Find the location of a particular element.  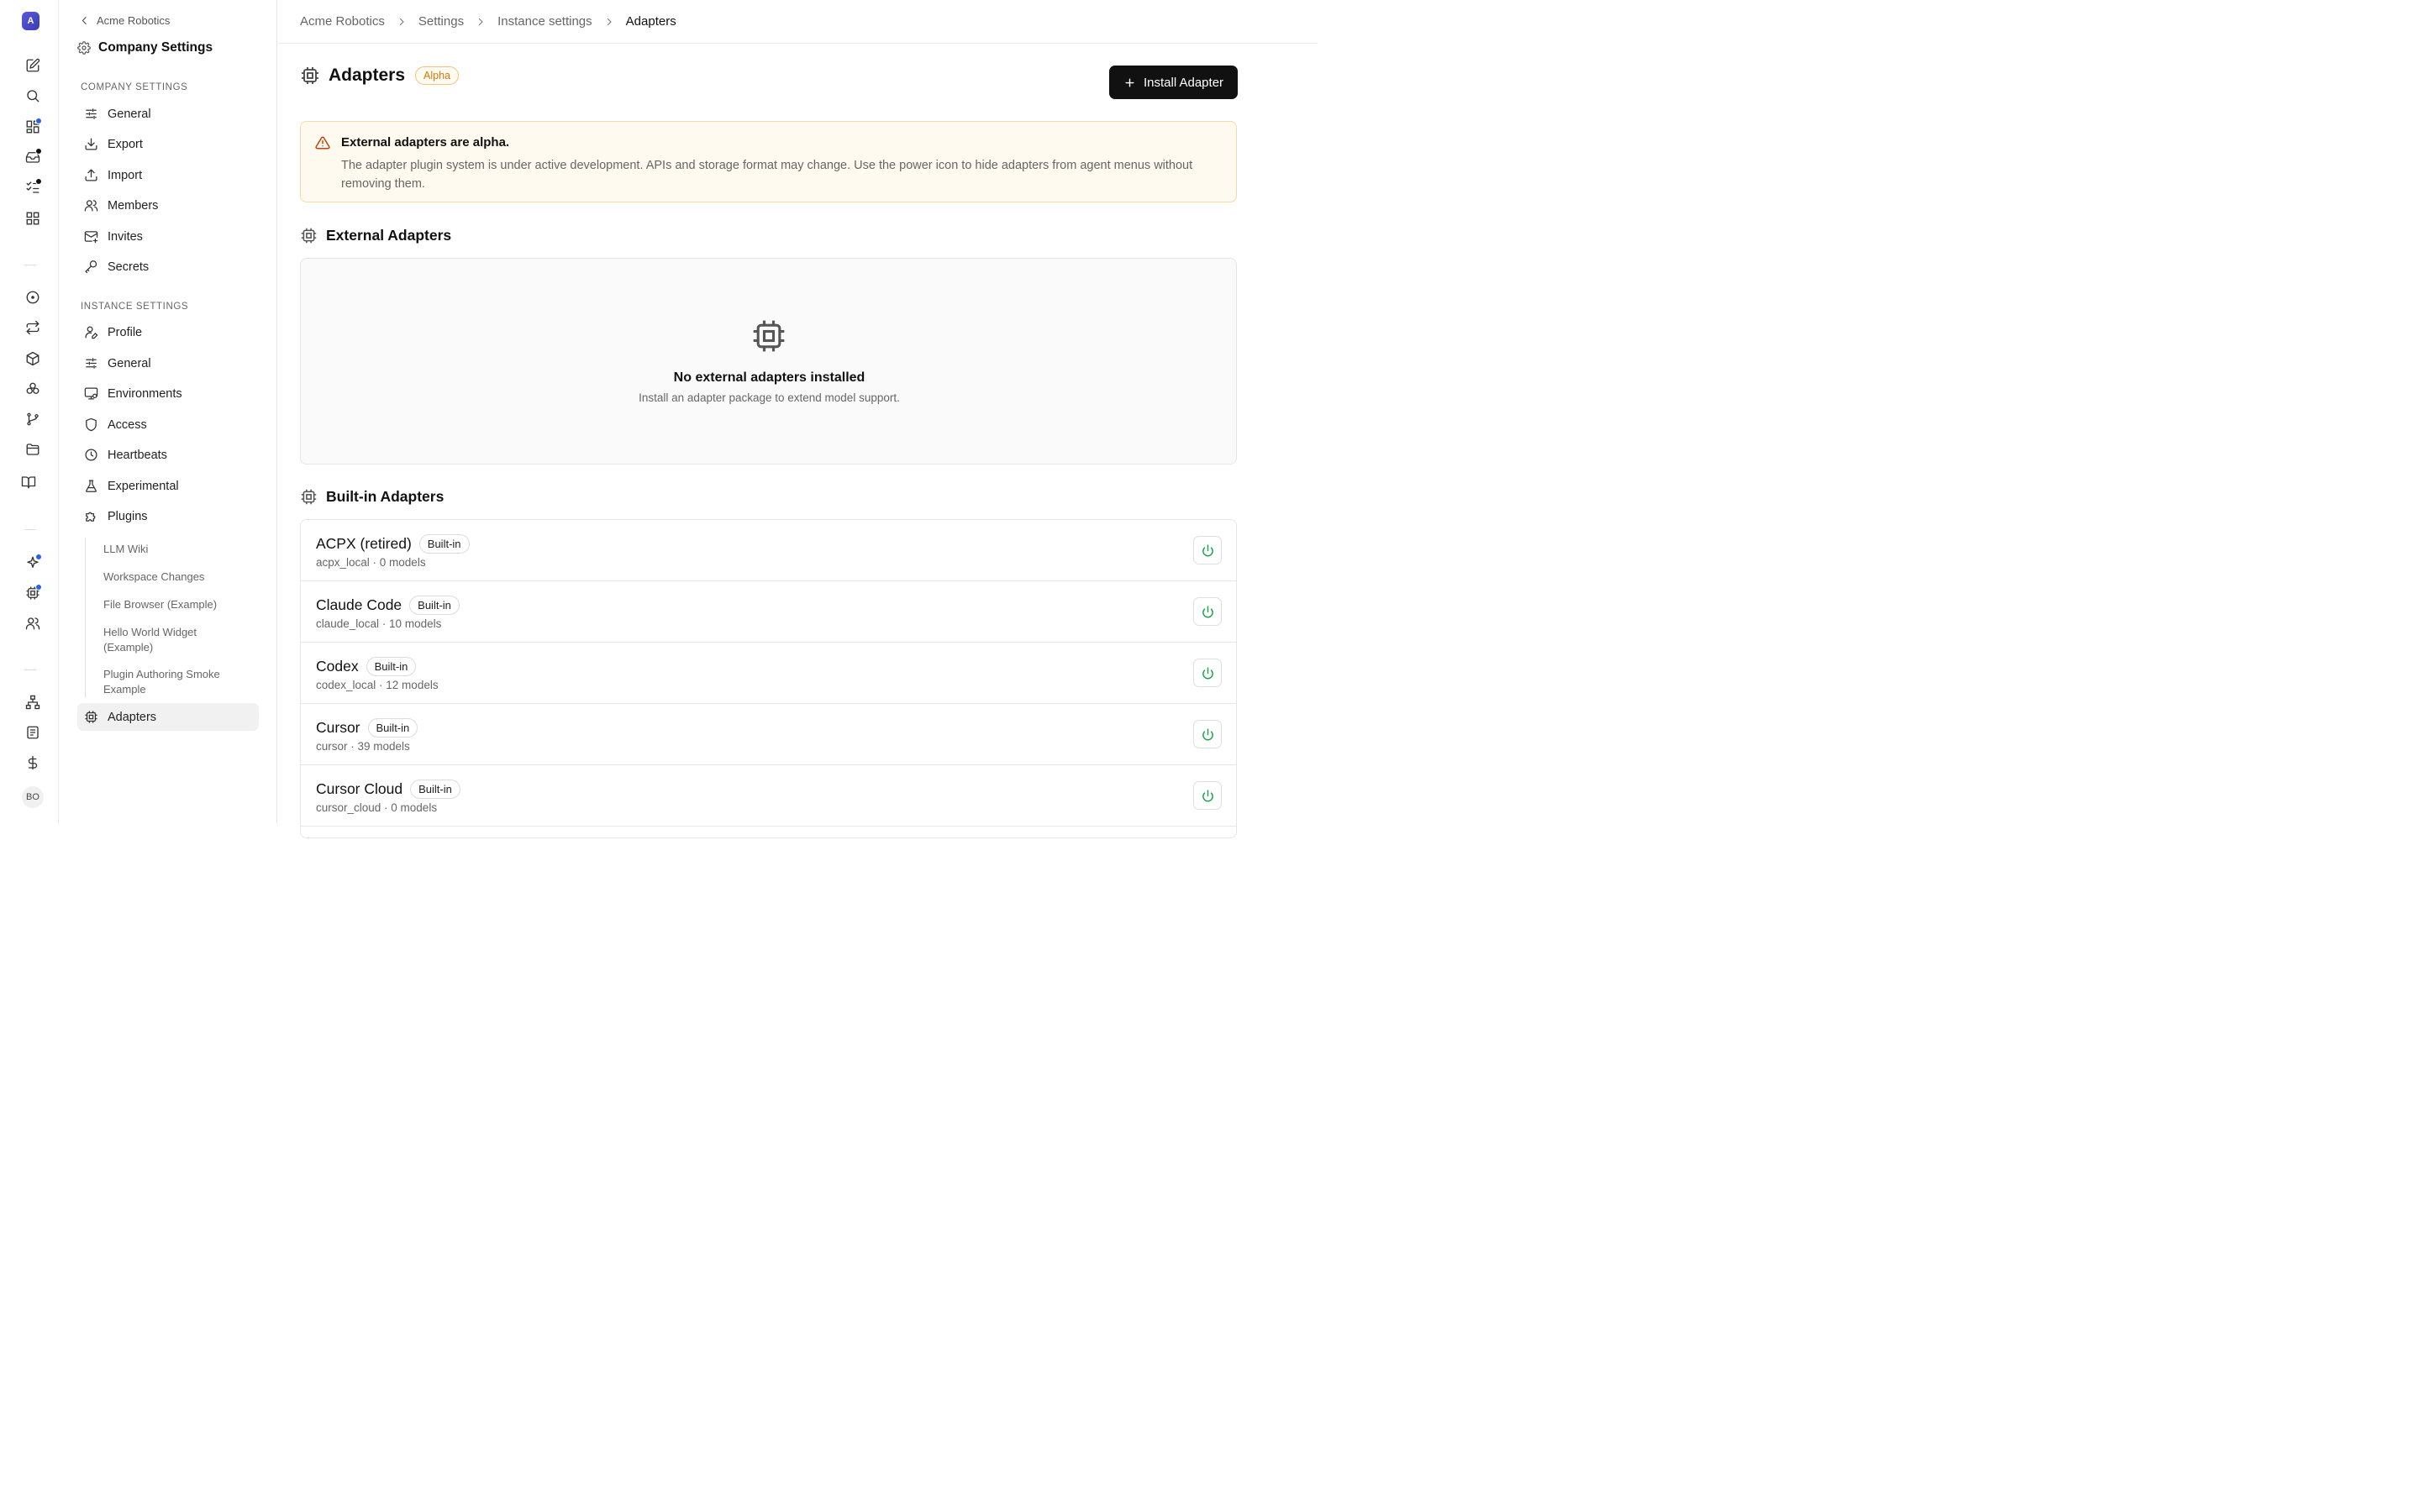

sidebar-item-import: Import is located at coordinates (168, 175).